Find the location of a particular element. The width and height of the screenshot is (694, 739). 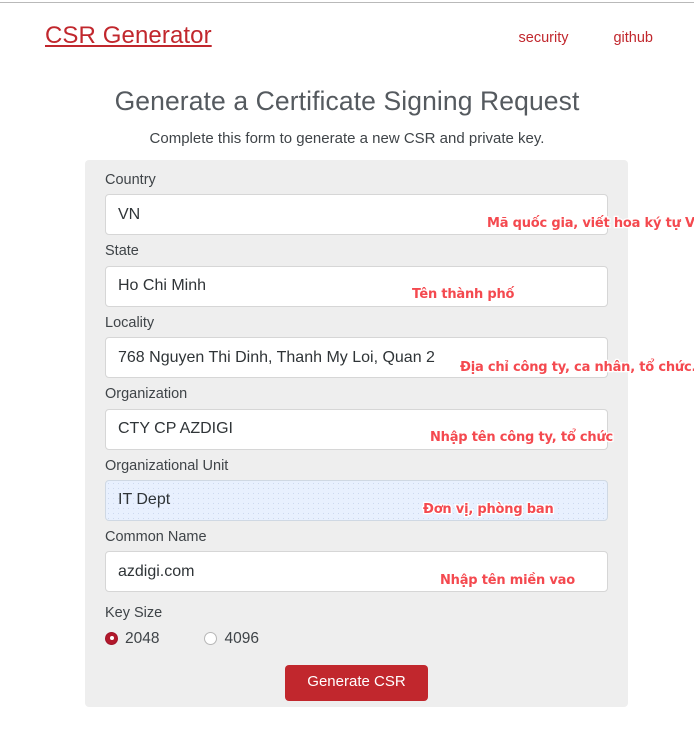

state-input is located at coordinates (356, 286).